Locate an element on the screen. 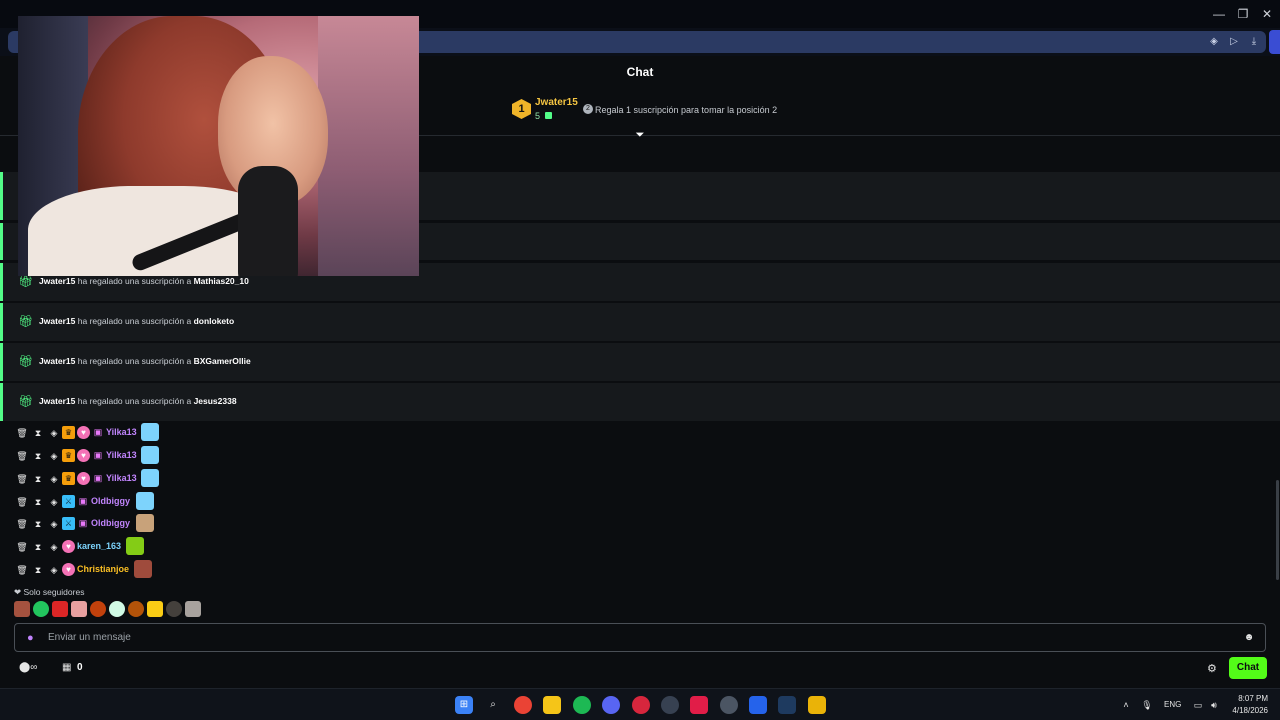 This screenshot has height=720, width=1280. store-icon: ▦ is located at coordinates (66, 667).